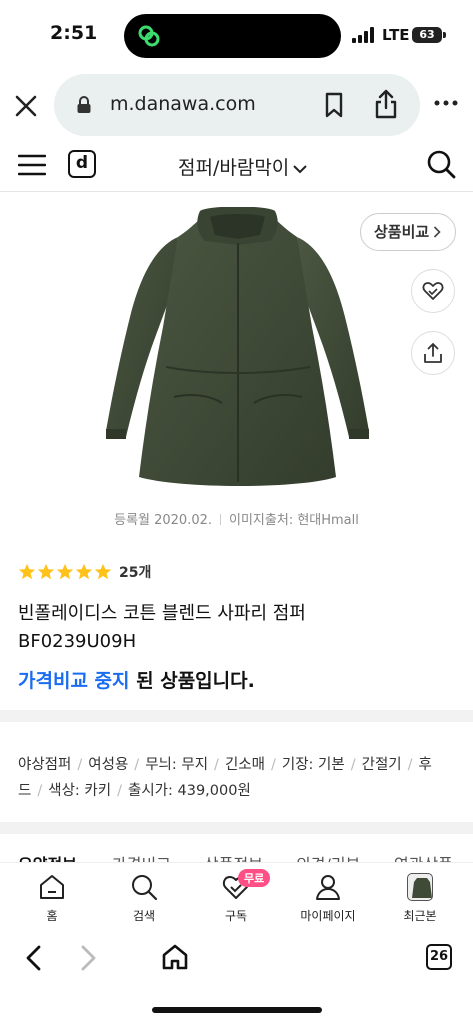 The image size is (473, 1024). Describe the element at coordinates (254, 878) in the screenshot. I see `free-badge: 무료` at that location.